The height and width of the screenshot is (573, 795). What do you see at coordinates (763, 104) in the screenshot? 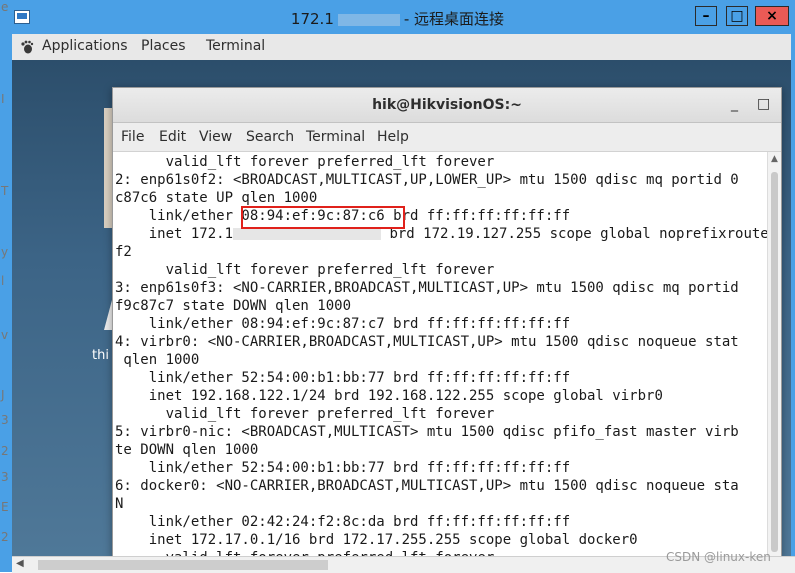
I see `terminal-maximize-icon: □` at bounding box center [763, 104].